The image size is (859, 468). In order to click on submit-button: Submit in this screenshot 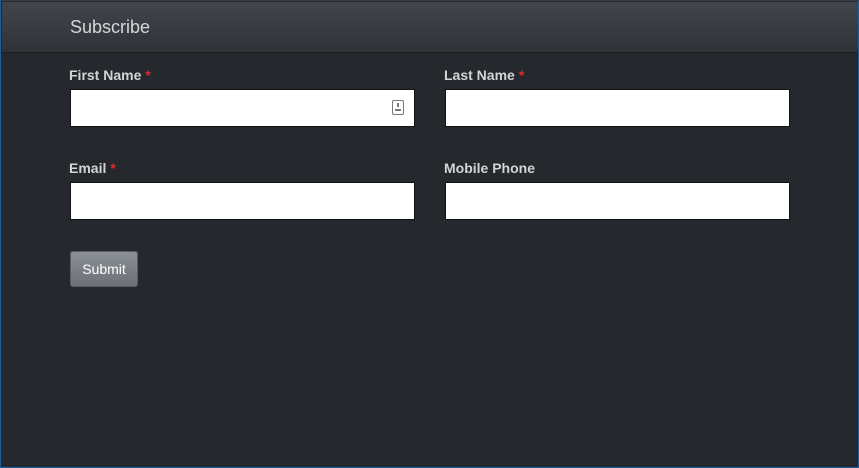, I will do `click(104, 269)`.